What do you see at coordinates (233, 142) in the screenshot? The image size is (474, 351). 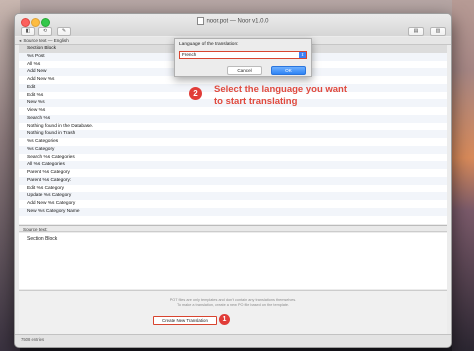 I see `list-item: %s Categories` at bounding box center [233, 142].